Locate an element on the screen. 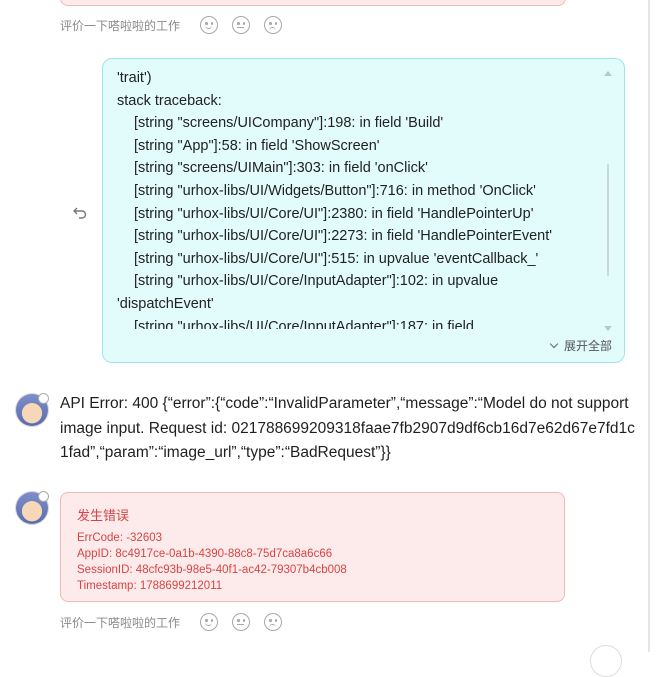  window-edge-divider is located at coordinates (649, 326).